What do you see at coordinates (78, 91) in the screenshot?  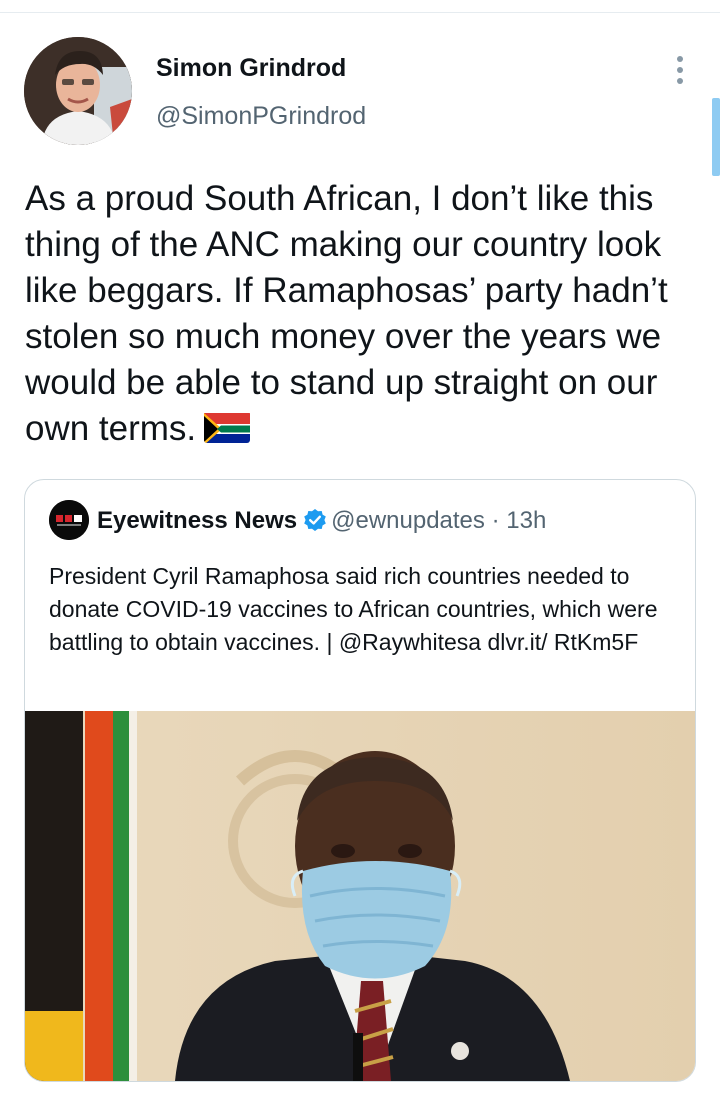 I see `avatar` at bounding box center [78, 91].